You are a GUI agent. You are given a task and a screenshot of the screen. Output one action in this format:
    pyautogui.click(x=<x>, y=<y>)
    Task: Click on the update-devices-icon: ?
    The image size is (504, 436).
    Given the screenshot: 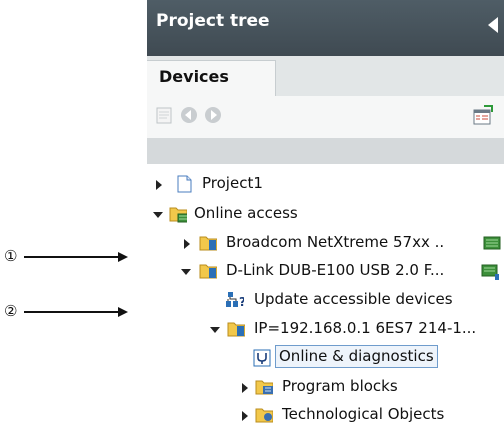 What is the action you would take?
    pyautogui.click(x=235, y=300)
    